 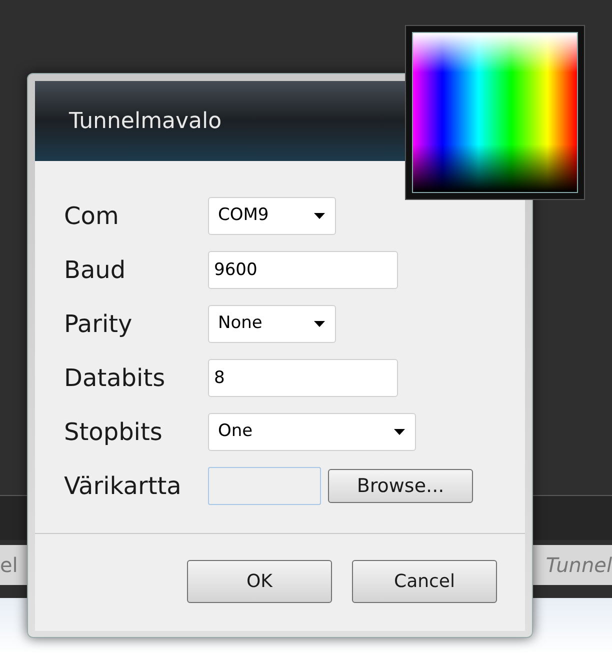 I want to click on input-field: 9600, so click(x=303, y=270).